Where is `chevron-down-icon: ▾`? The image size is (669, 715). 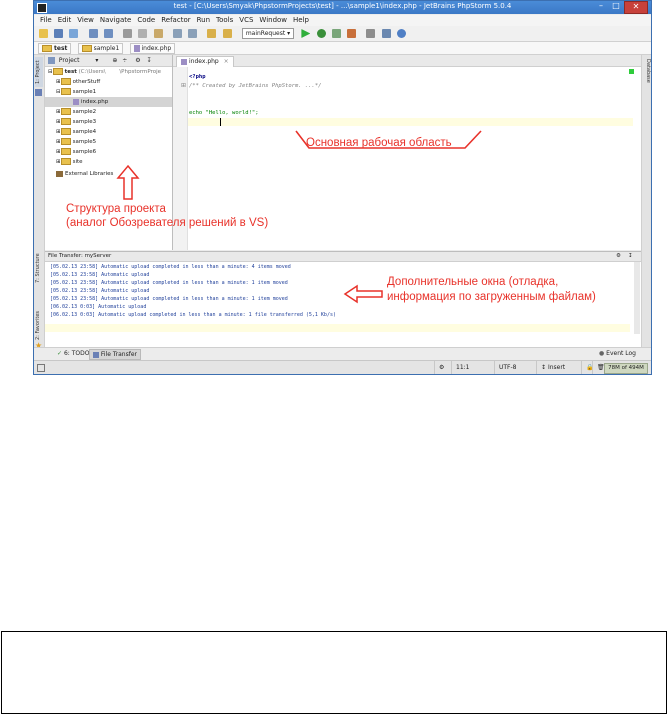 chevron-down-icon: ▾ is located at coordinates (96, 60).